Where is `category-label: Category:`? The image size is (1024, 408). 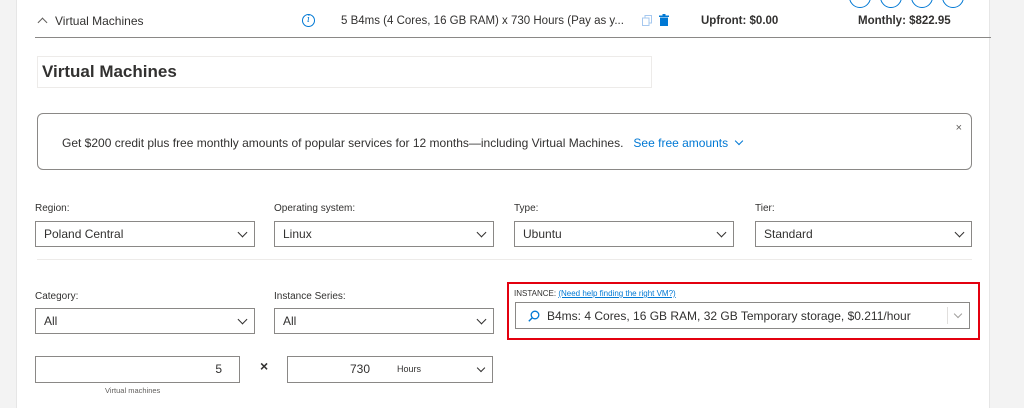
category-label: Category: is located at coordinates (57, 296).